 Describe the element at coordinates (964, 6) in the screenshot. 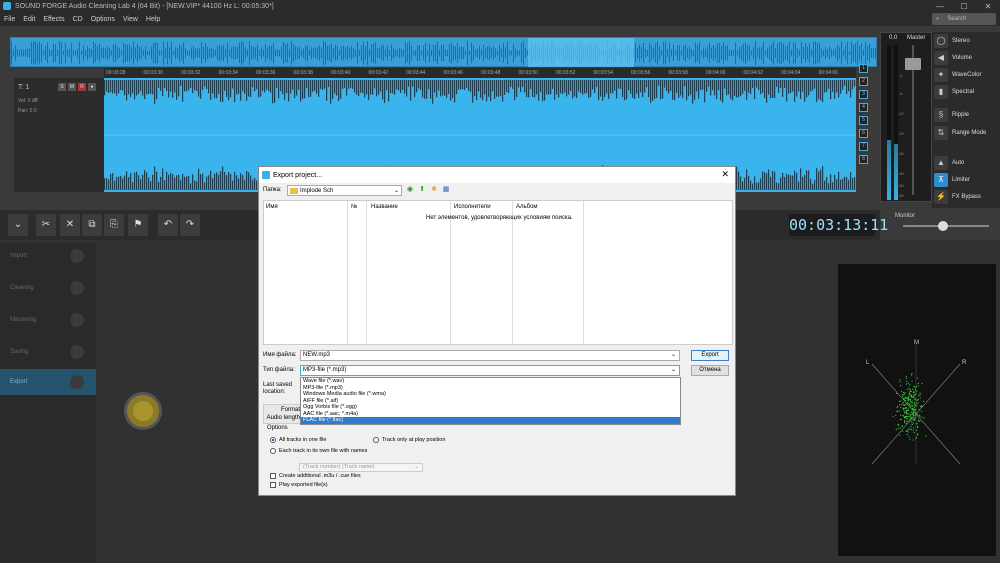

I see `maximize-button: ☐` at that location.